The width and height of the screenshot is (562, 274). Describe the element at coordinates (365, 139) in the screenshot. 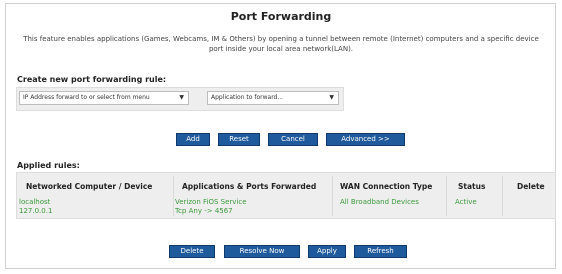

I see `advanced-button: Advanced >>` at that location.